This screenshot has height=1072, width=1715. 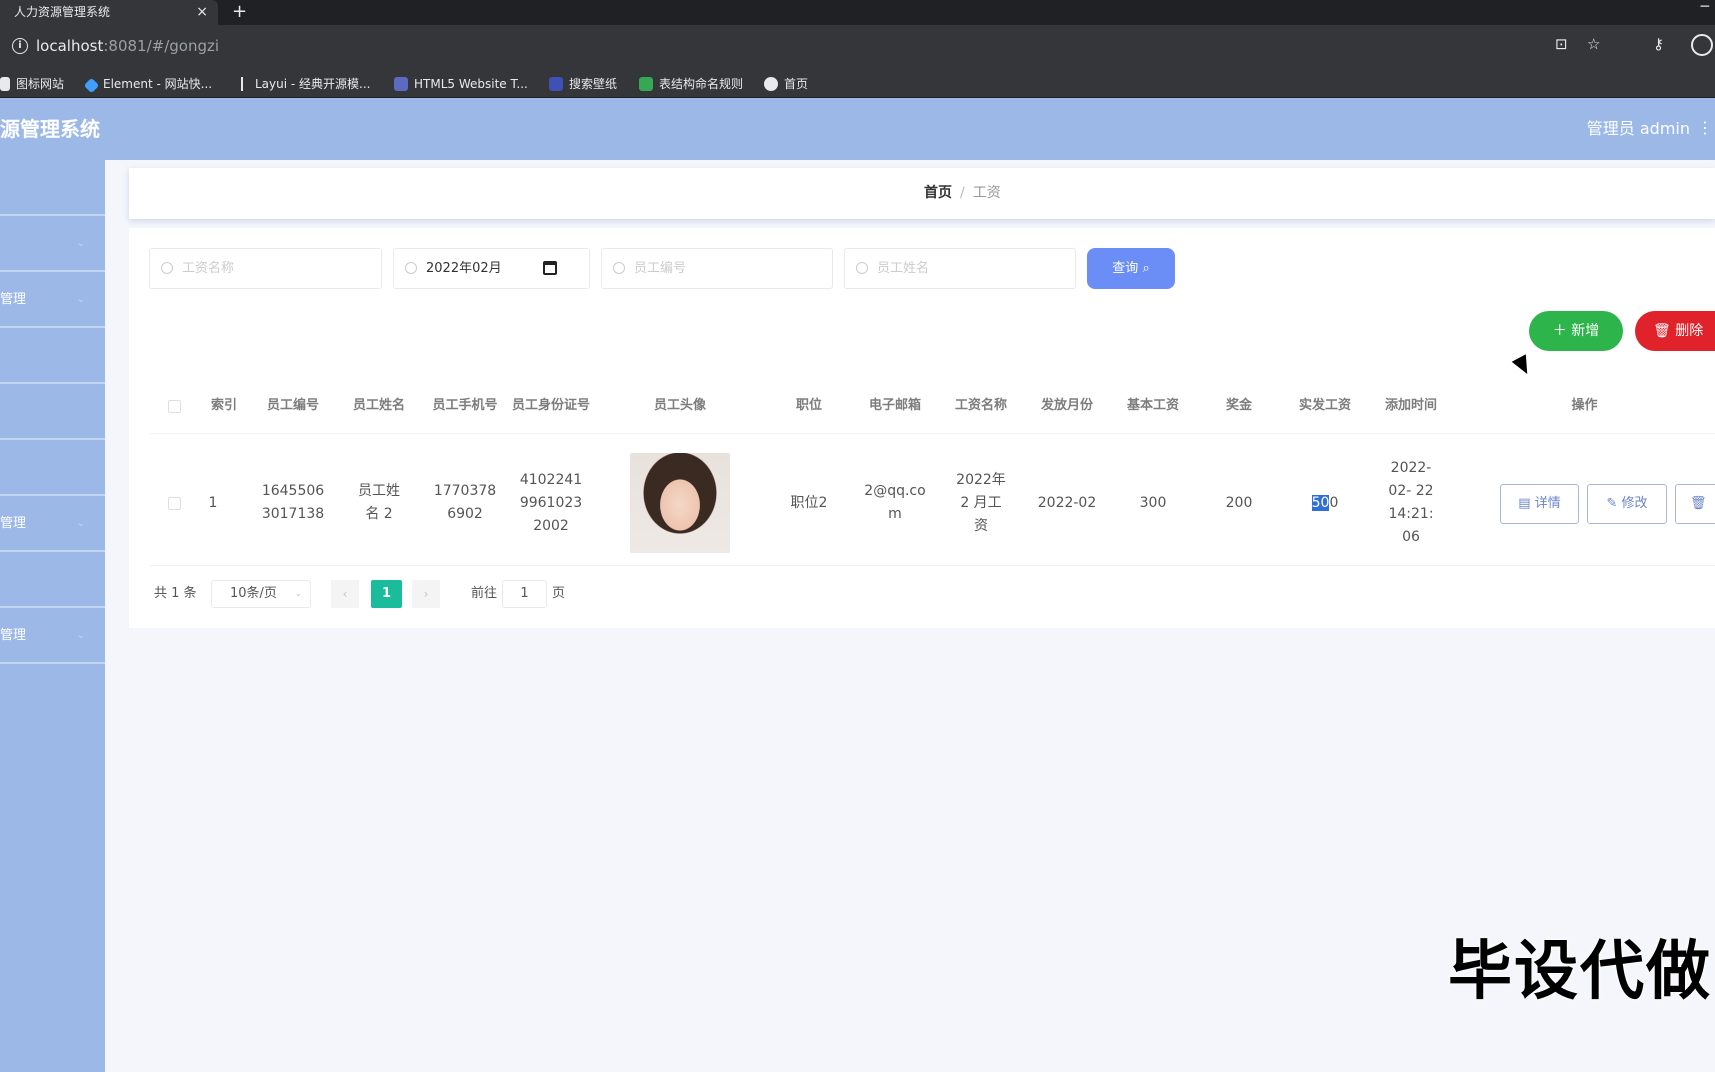 What do you see at coordinates (559, 593) in the screenshot?
I see `goto-suffix: 页` at bounding box center [559, 593].